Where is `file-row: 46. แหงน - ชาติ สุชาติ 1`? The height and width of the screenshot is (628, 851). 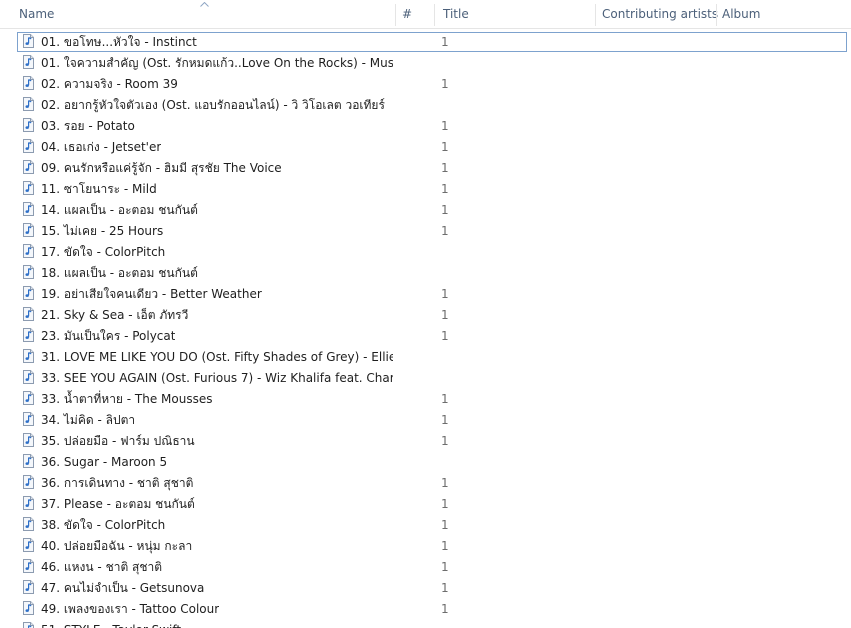
file-row: 46. แหงน - ชาติ สุชาติ 1 is located at coordinates (425, 567).